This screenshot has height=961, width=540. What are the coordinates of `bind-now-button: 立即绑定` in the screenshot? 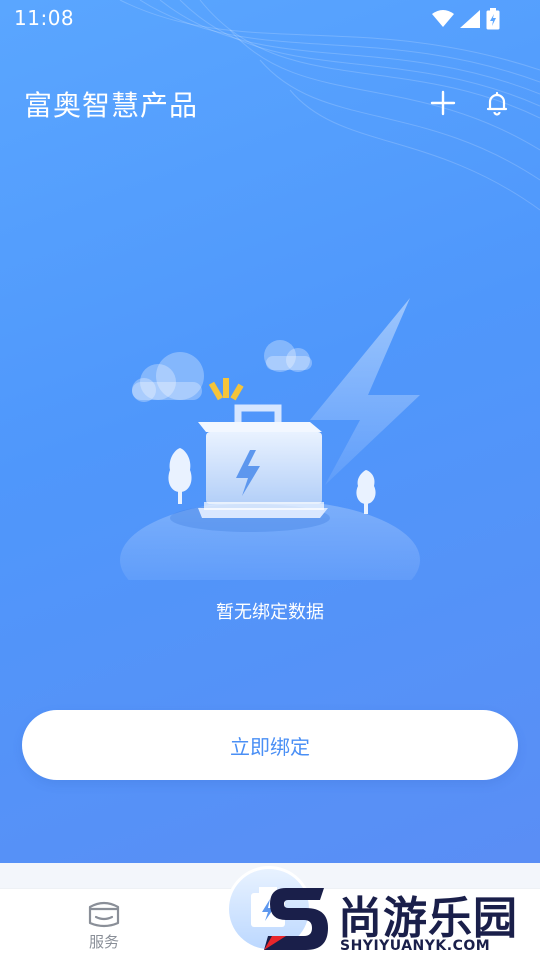 It's located at (270, 745).